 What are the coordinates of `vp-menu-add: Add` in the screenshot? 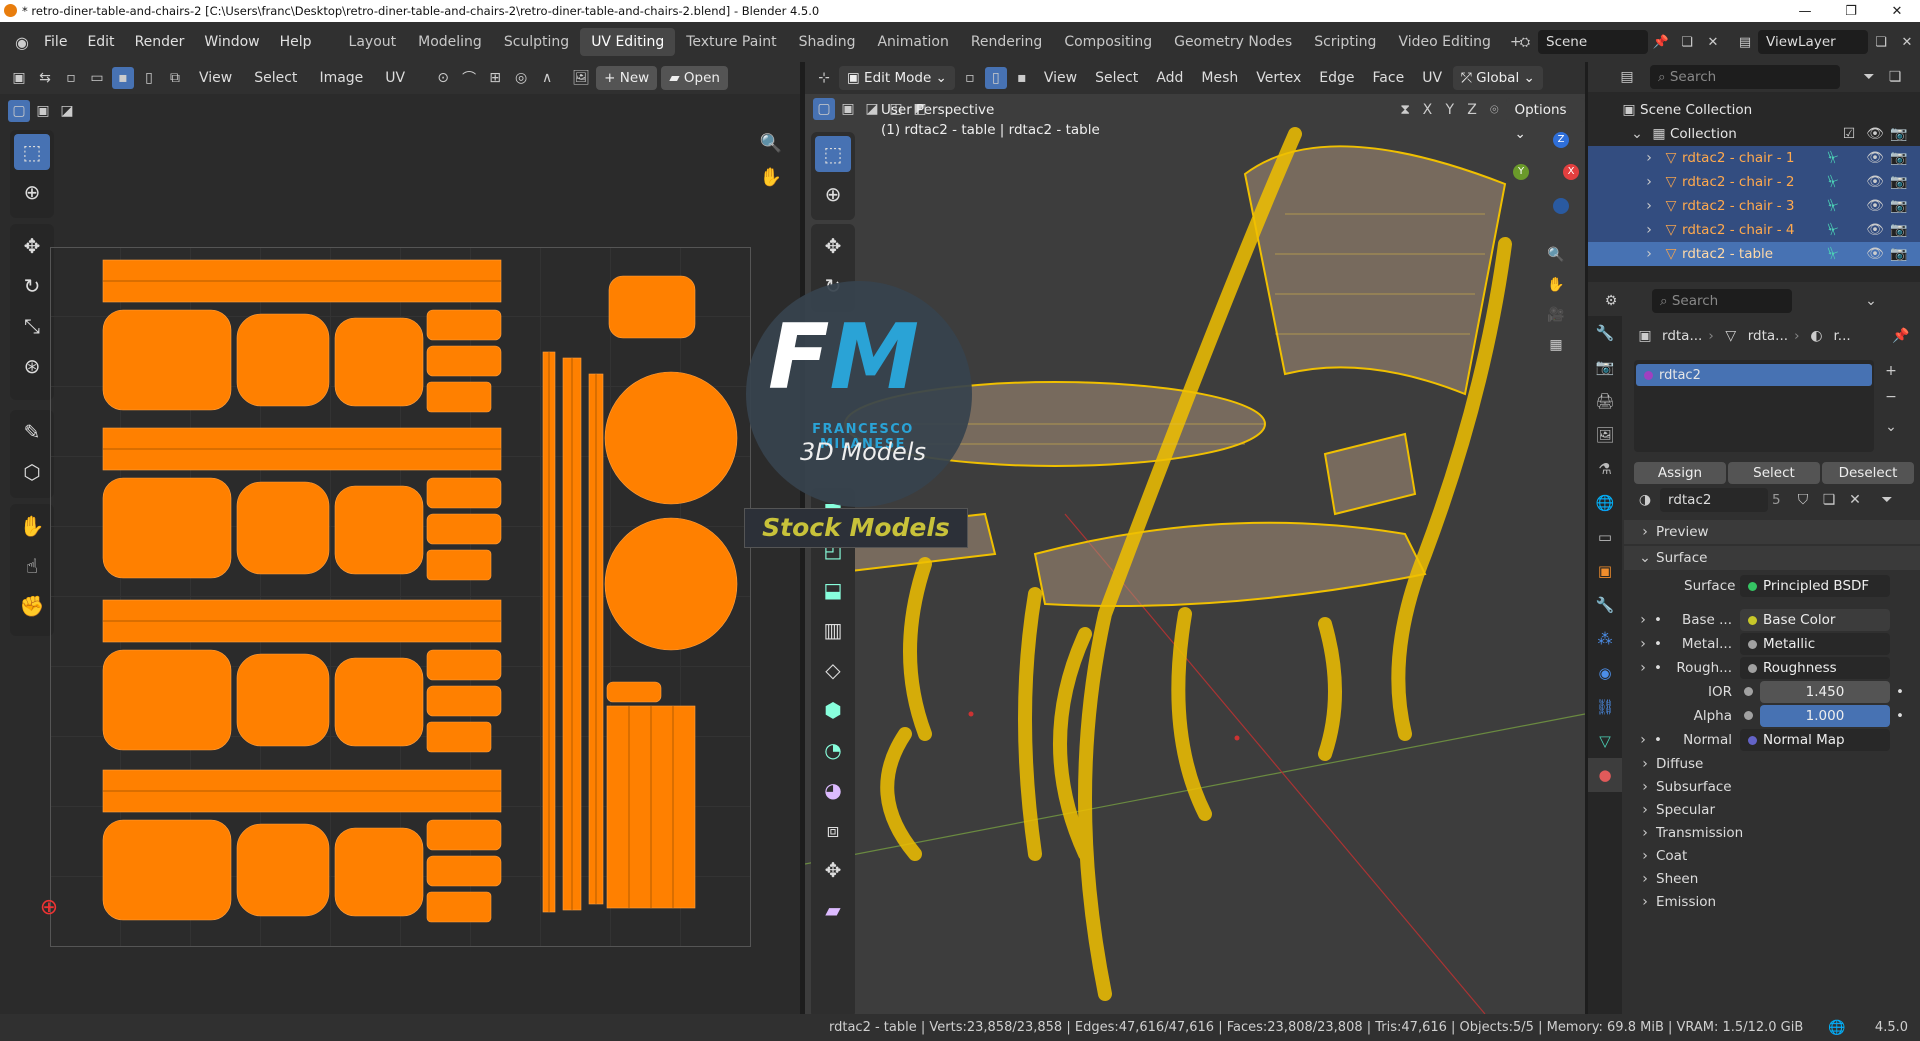 It's located at (1169, 78).